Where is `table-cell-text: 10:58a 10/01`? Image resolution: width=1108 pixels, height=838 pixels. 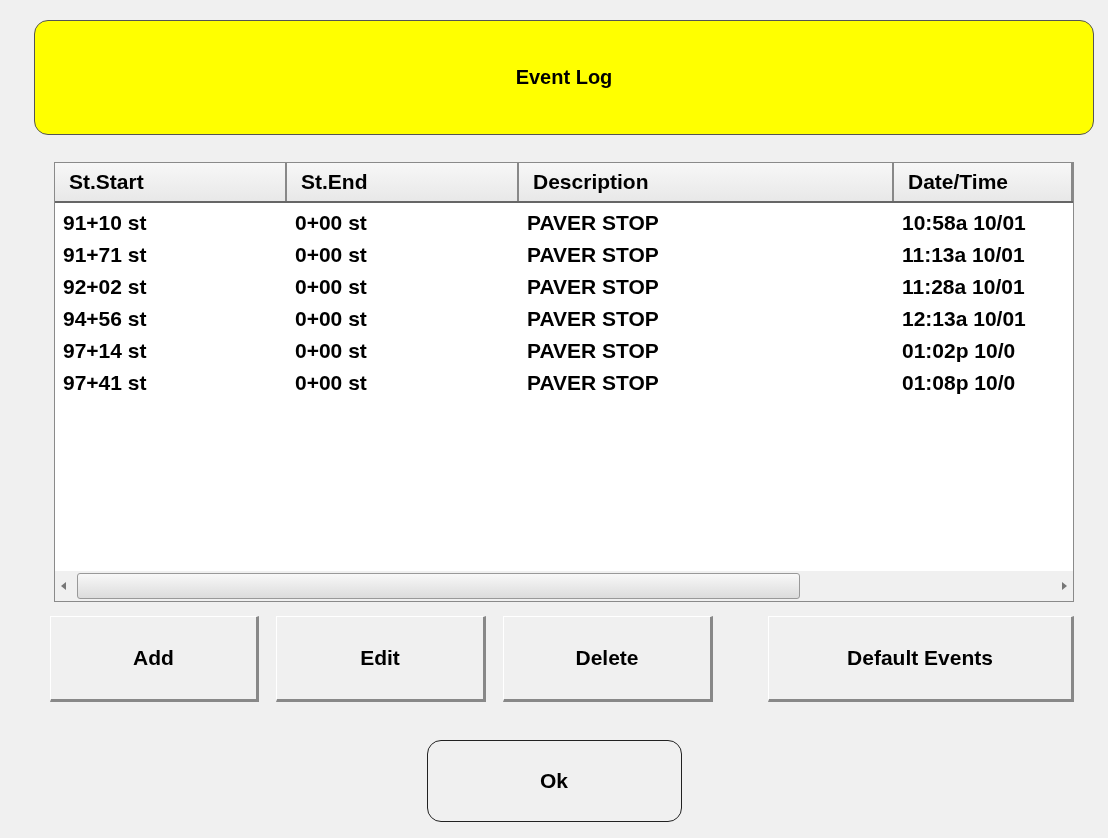
table-cell-text: 10:58a 10/01 is located at coordinates (964, 223).